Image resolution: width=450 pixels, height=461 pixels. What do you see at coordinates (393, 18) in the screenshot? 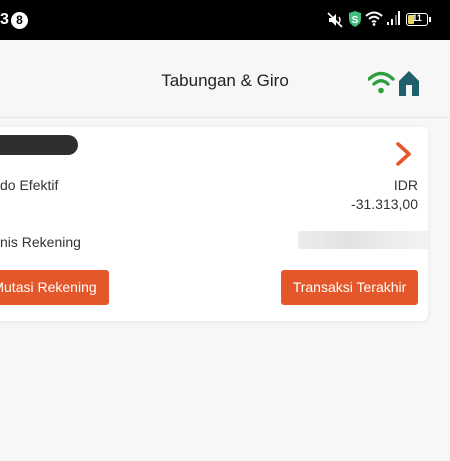
I see `signal-icon` at bounding box center [393, 18].